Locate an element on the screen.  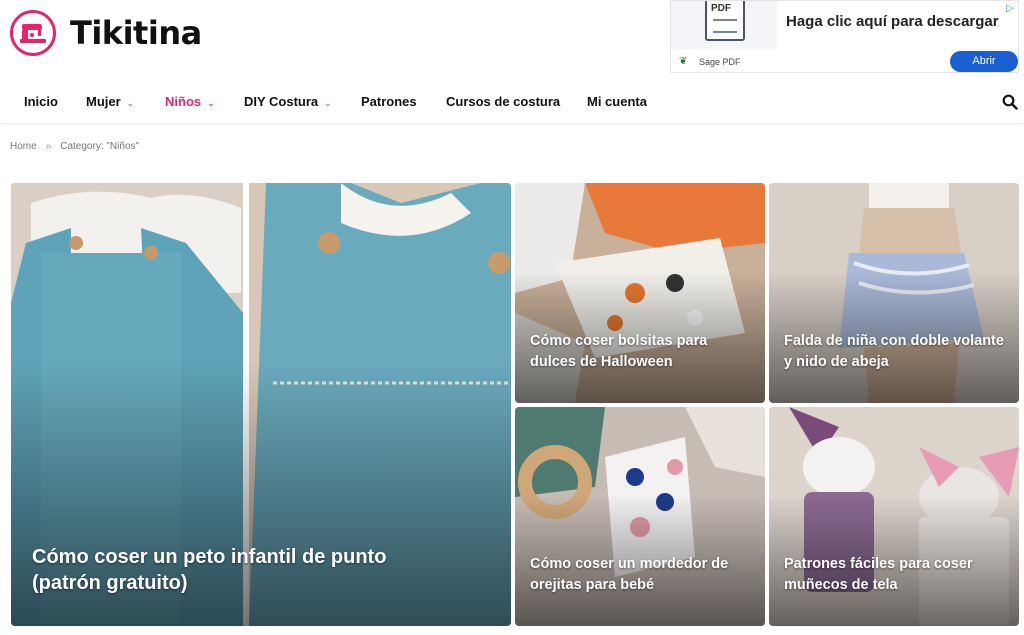
nav-label: Inicio is located at coordinates (41, 101).